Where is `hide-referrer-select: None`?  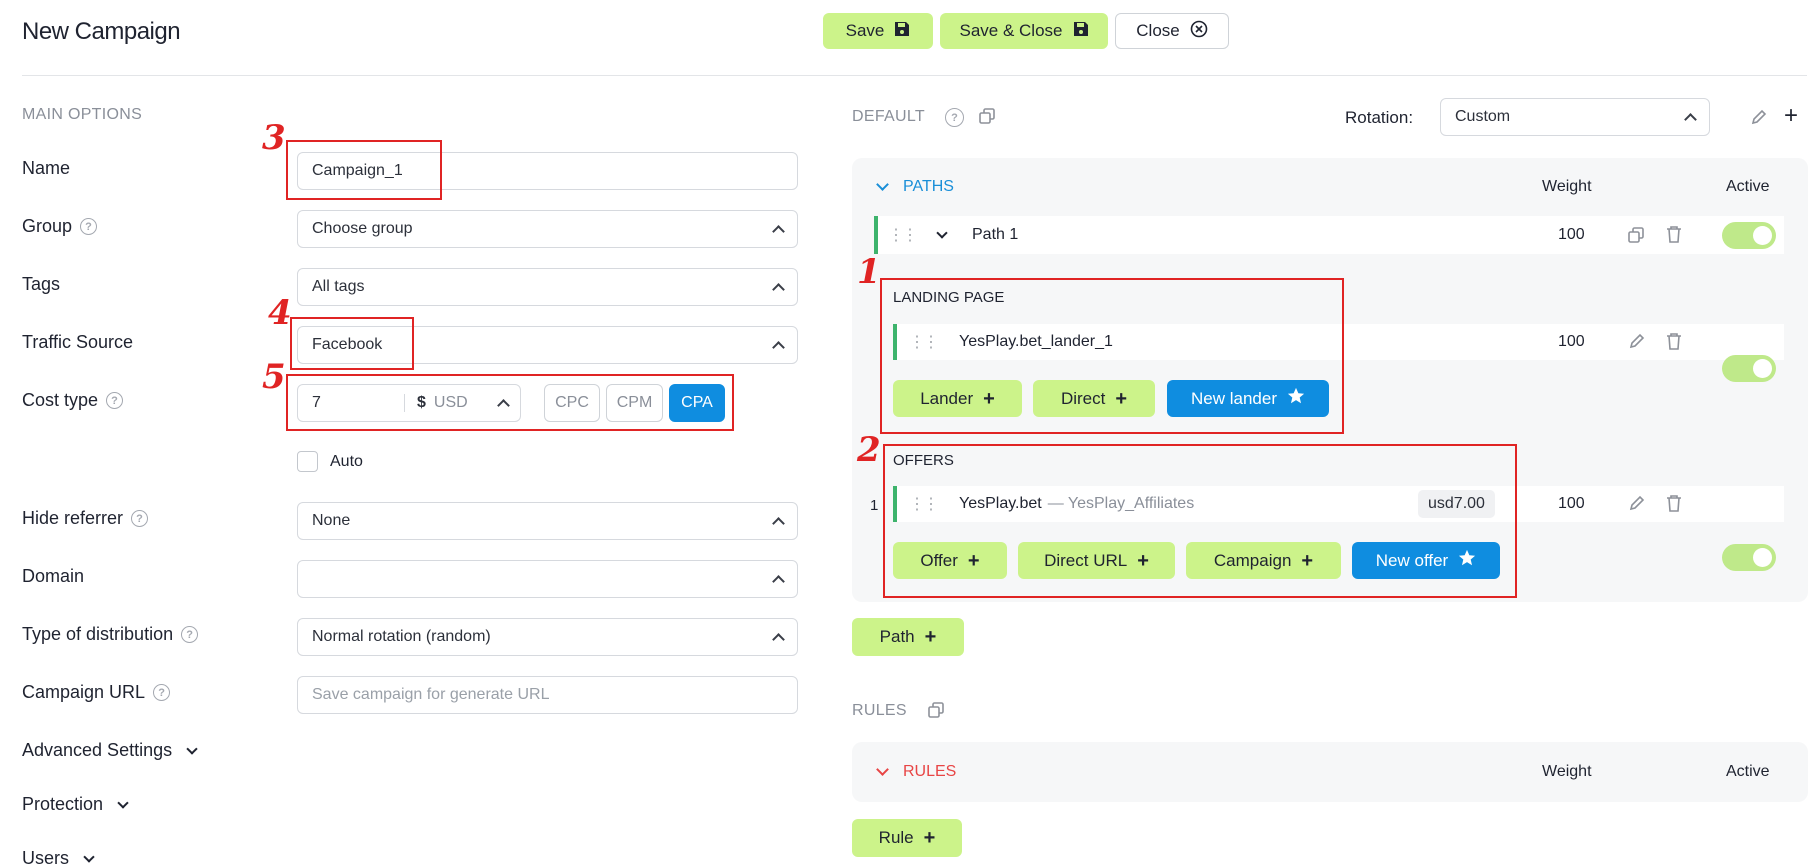
hide-referrer-select: None is located at coordinates (547, 521).